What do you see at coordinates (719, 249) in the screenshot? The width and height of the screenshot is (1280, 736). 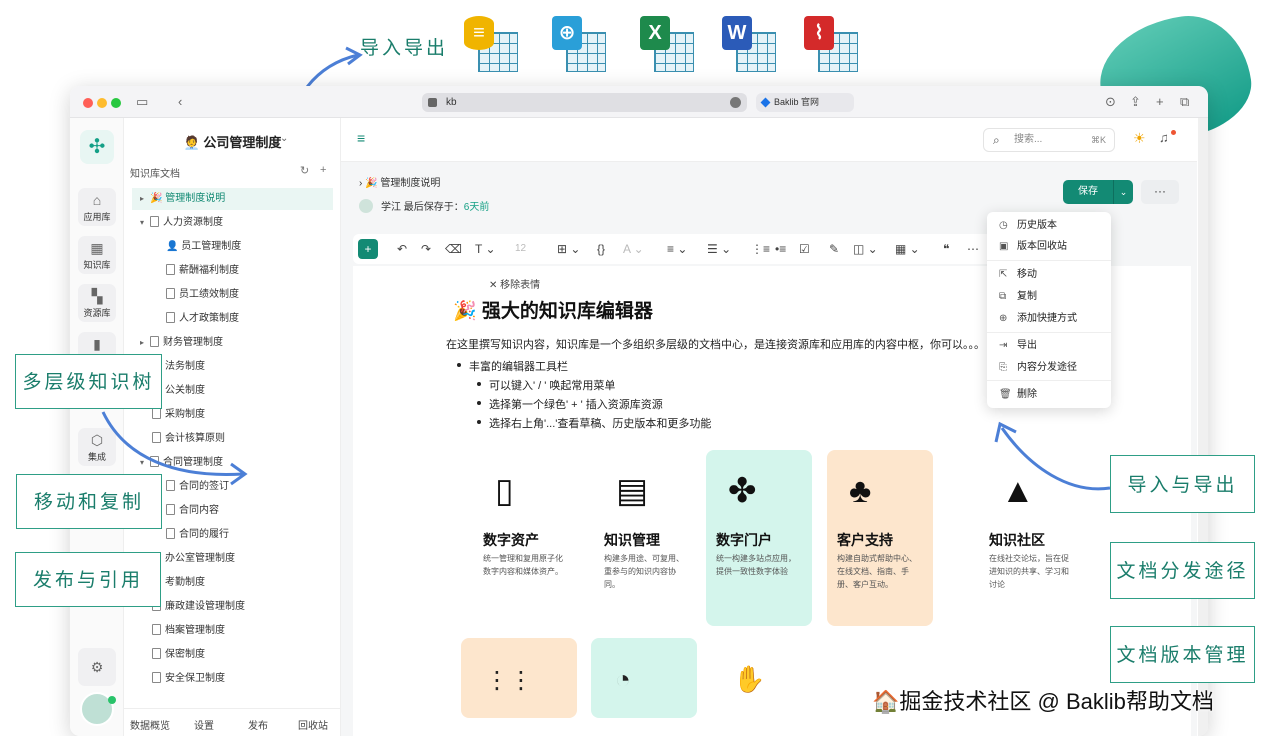 I see `line-height-icon: ☰ ⌄` at bounding box center [719, 249].